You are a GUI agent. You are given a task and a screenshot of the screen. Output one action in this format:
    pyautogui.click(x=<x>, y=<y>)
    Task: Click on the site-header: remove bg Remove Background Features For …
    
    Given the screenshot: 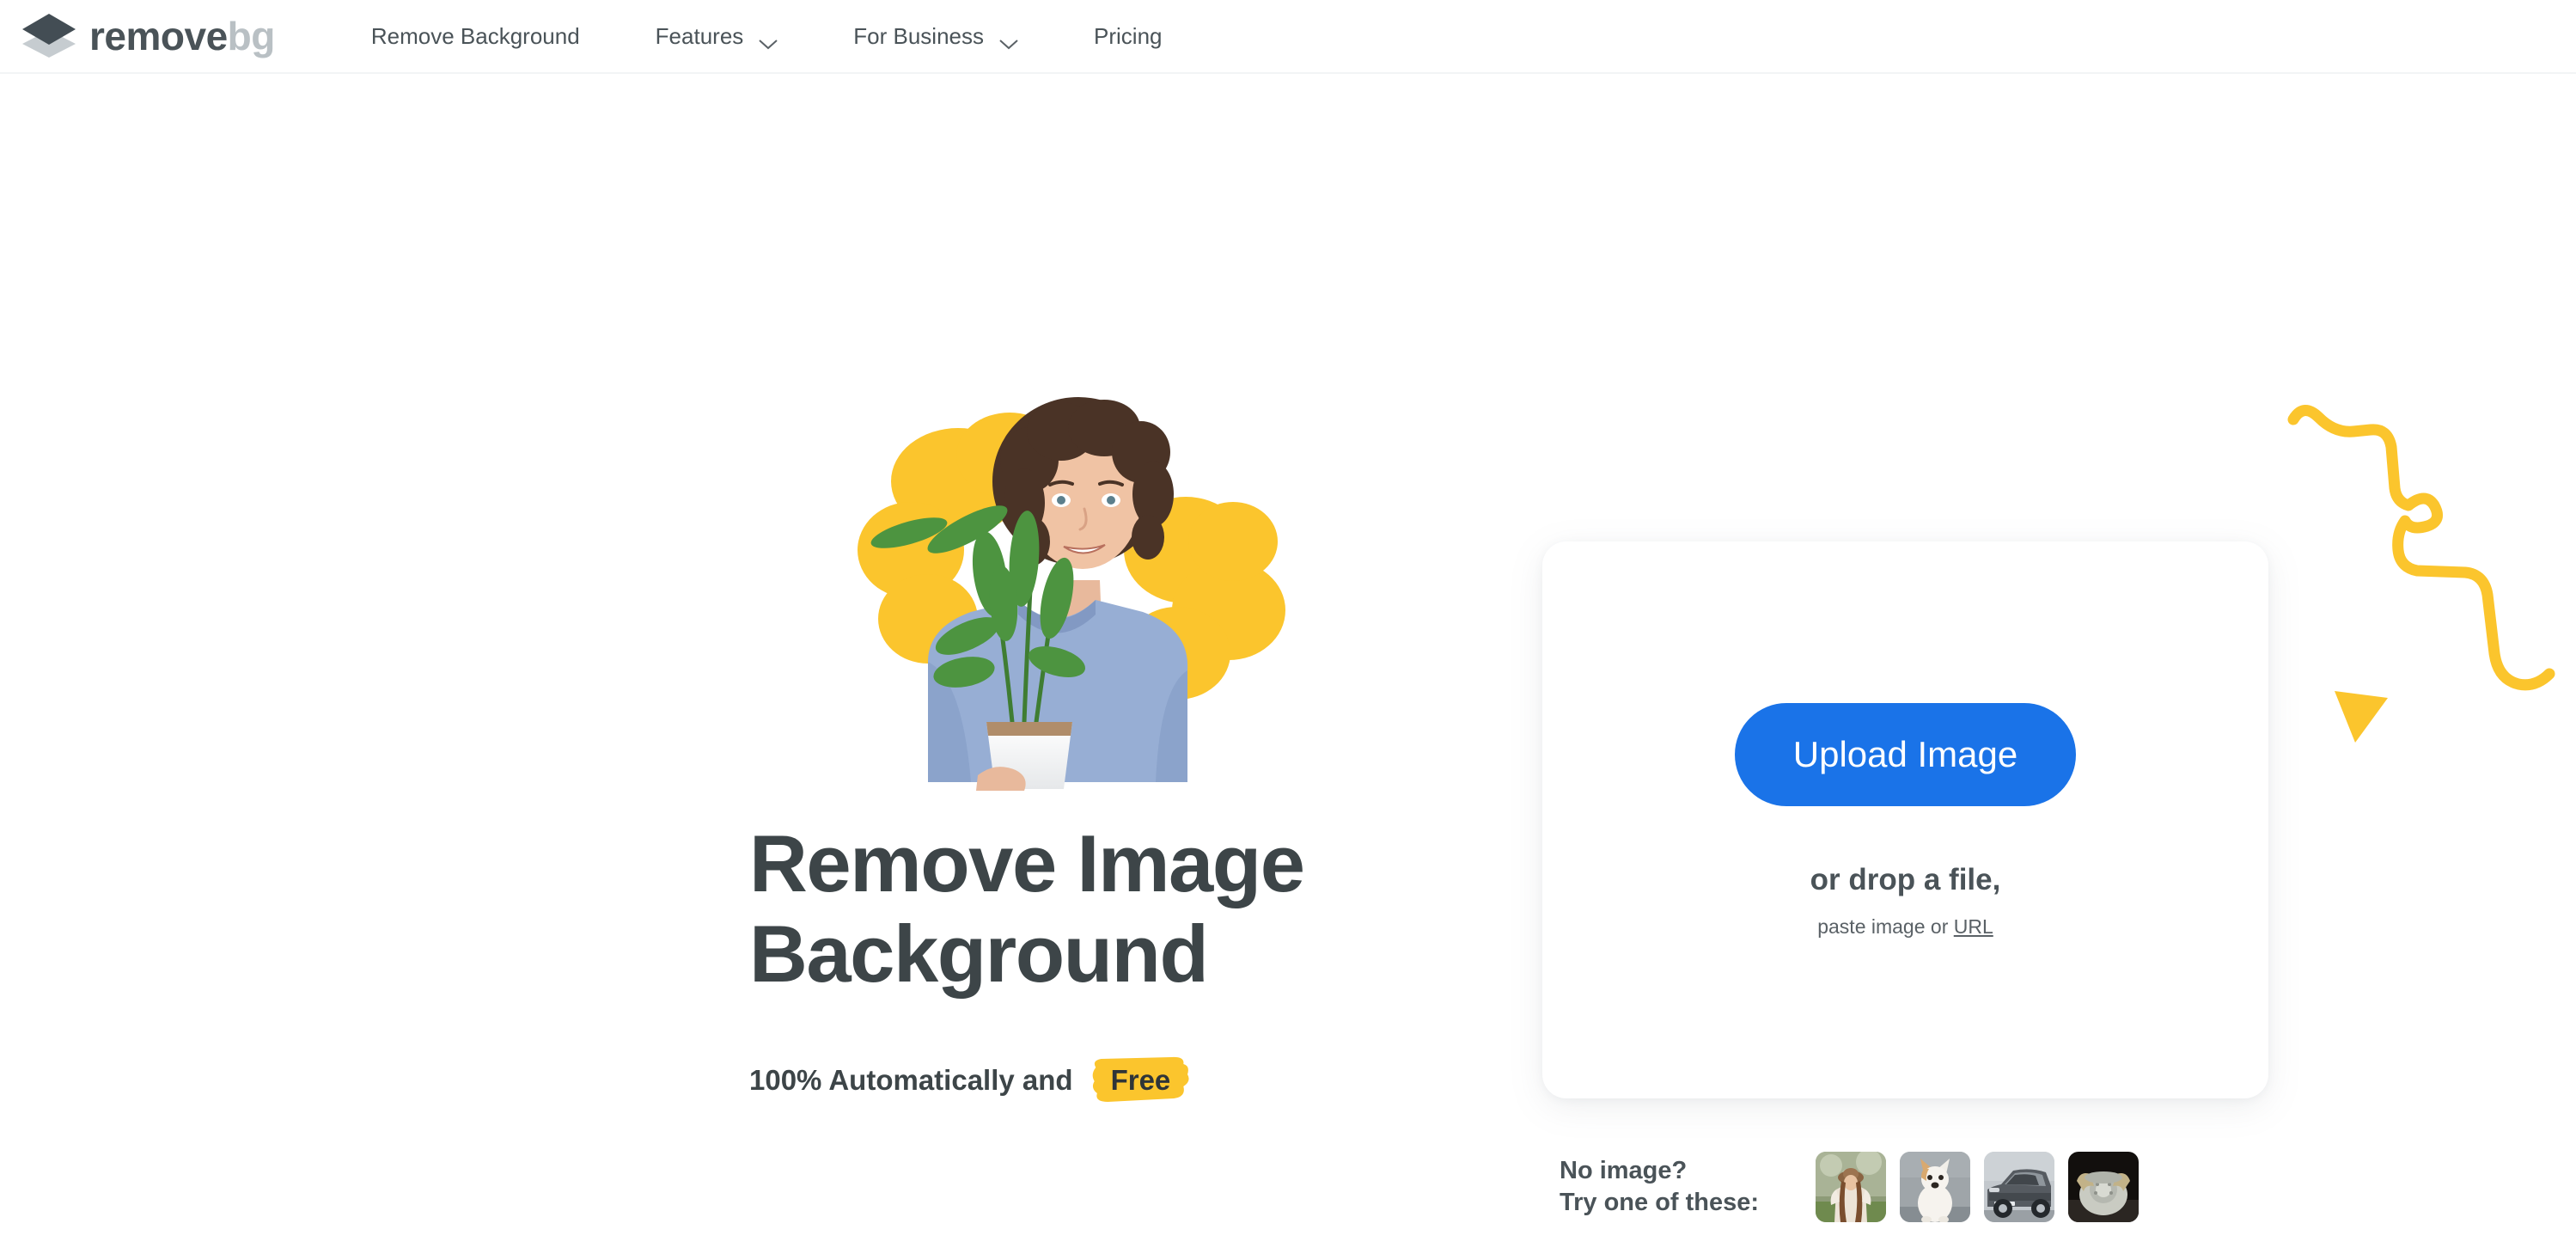 What is the action you would take?
    pyautogui.click(x=1288, y=37)
    